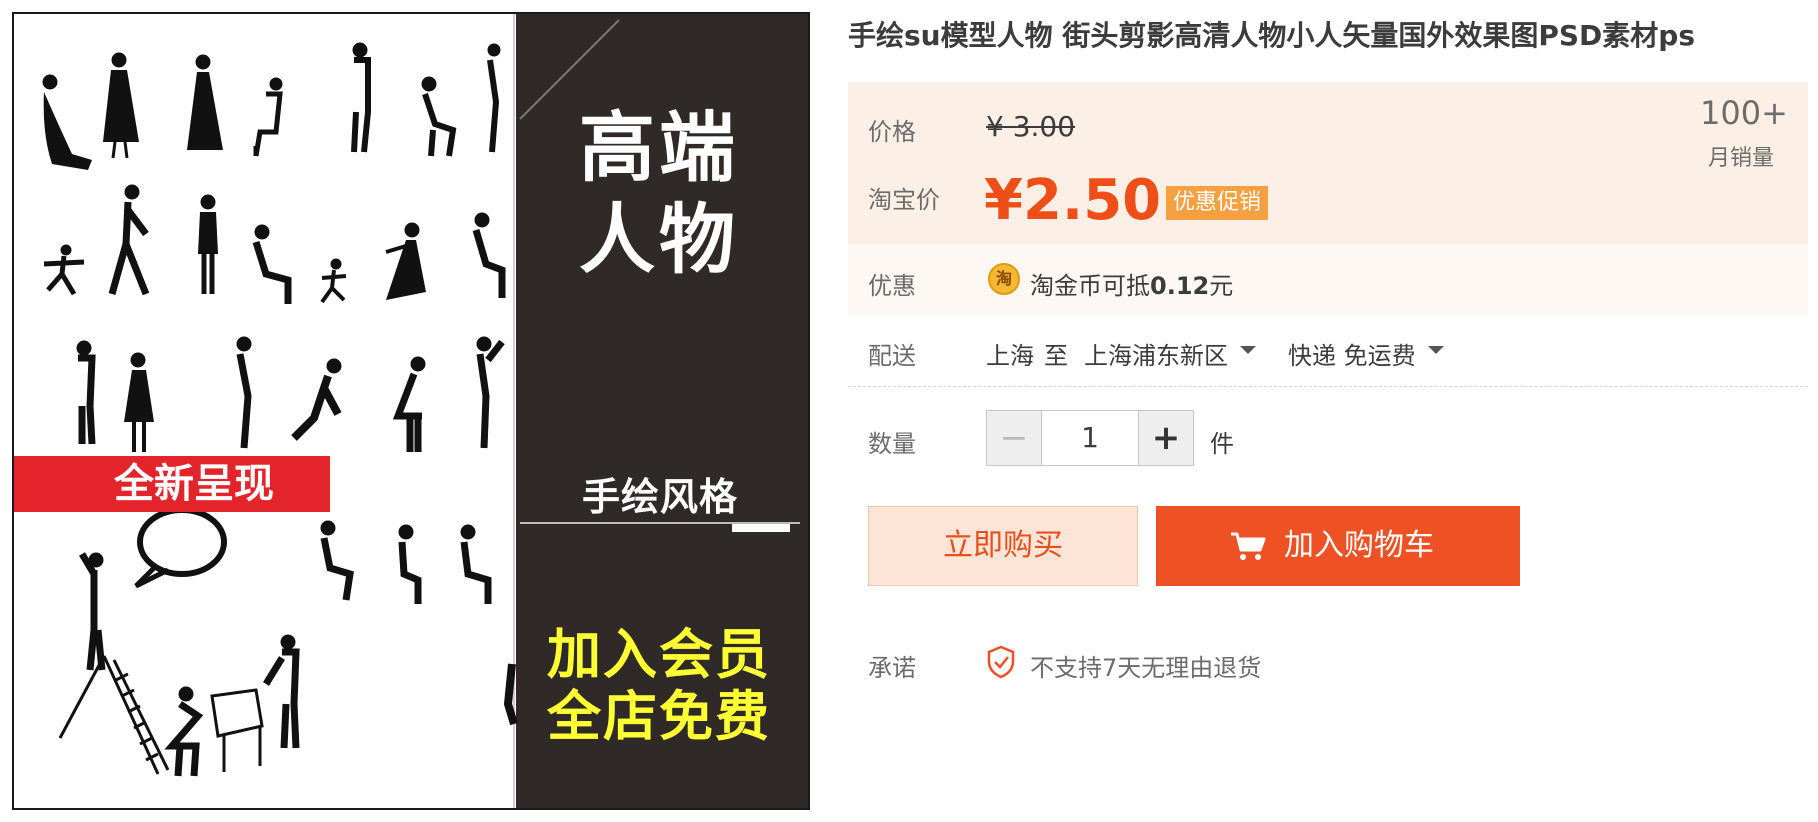 The height and width of the screenshot is (822, 1818). I want to click on member-promo-line2: 全店免费, so click(659, 716).